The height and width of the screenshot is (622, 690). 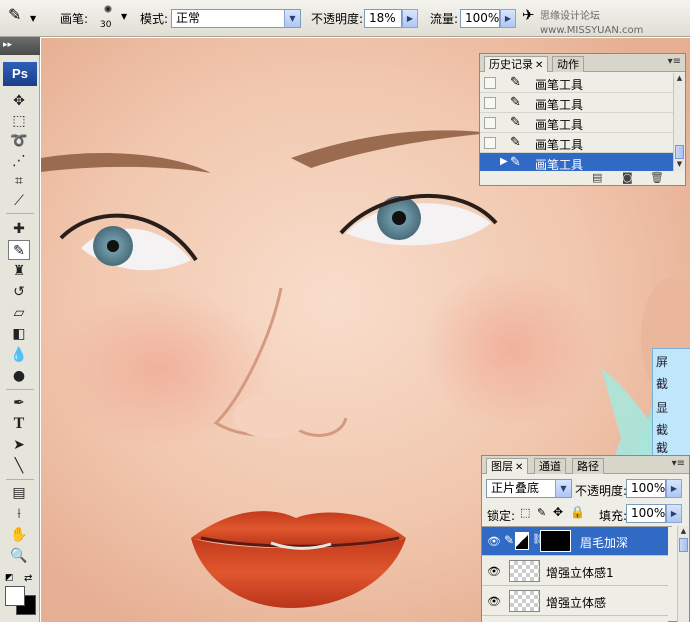 I want to click on brush-dropdown-icon: ▼, so click(x=124, y=16).